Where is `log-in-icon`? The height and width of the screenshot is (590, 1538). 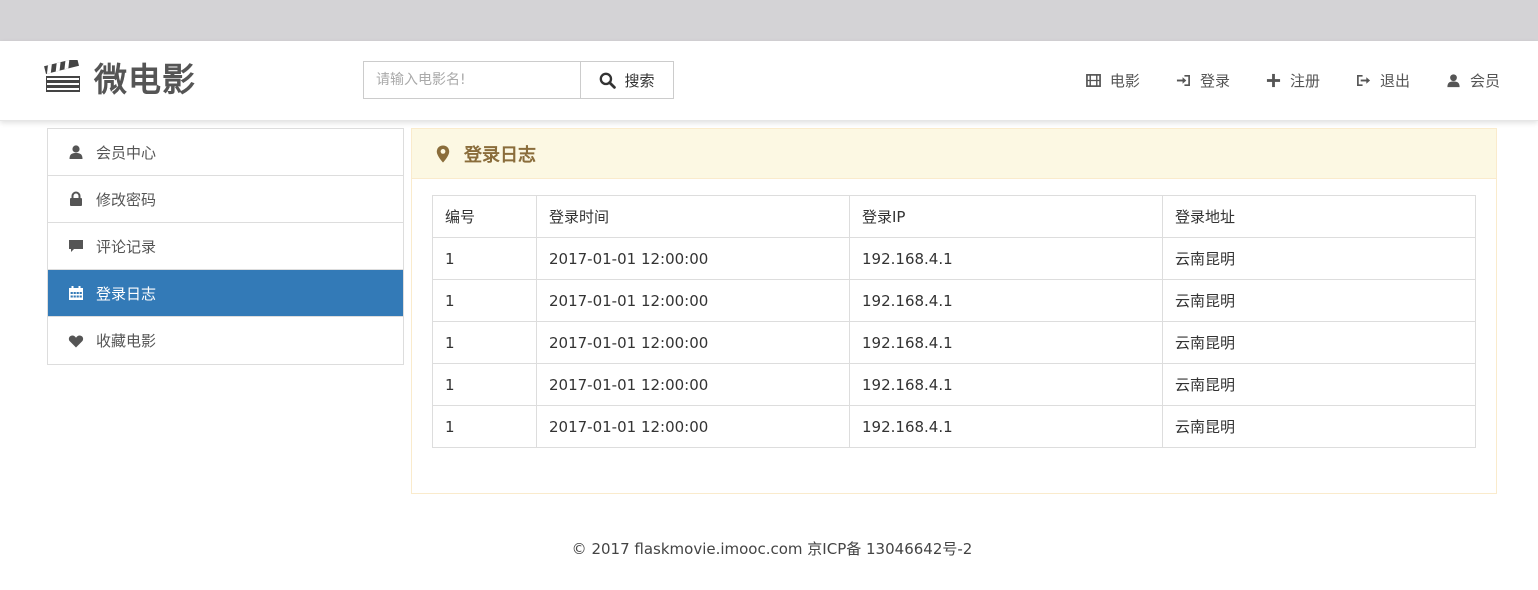
log-in-icon is located at coordinates (1183, 80).